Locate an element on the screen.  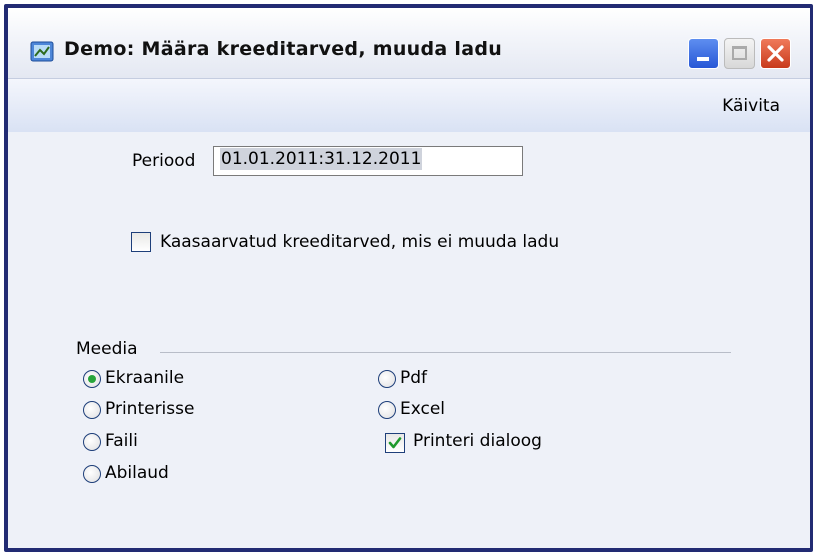
close-icon is located at coordinates (775, 53).